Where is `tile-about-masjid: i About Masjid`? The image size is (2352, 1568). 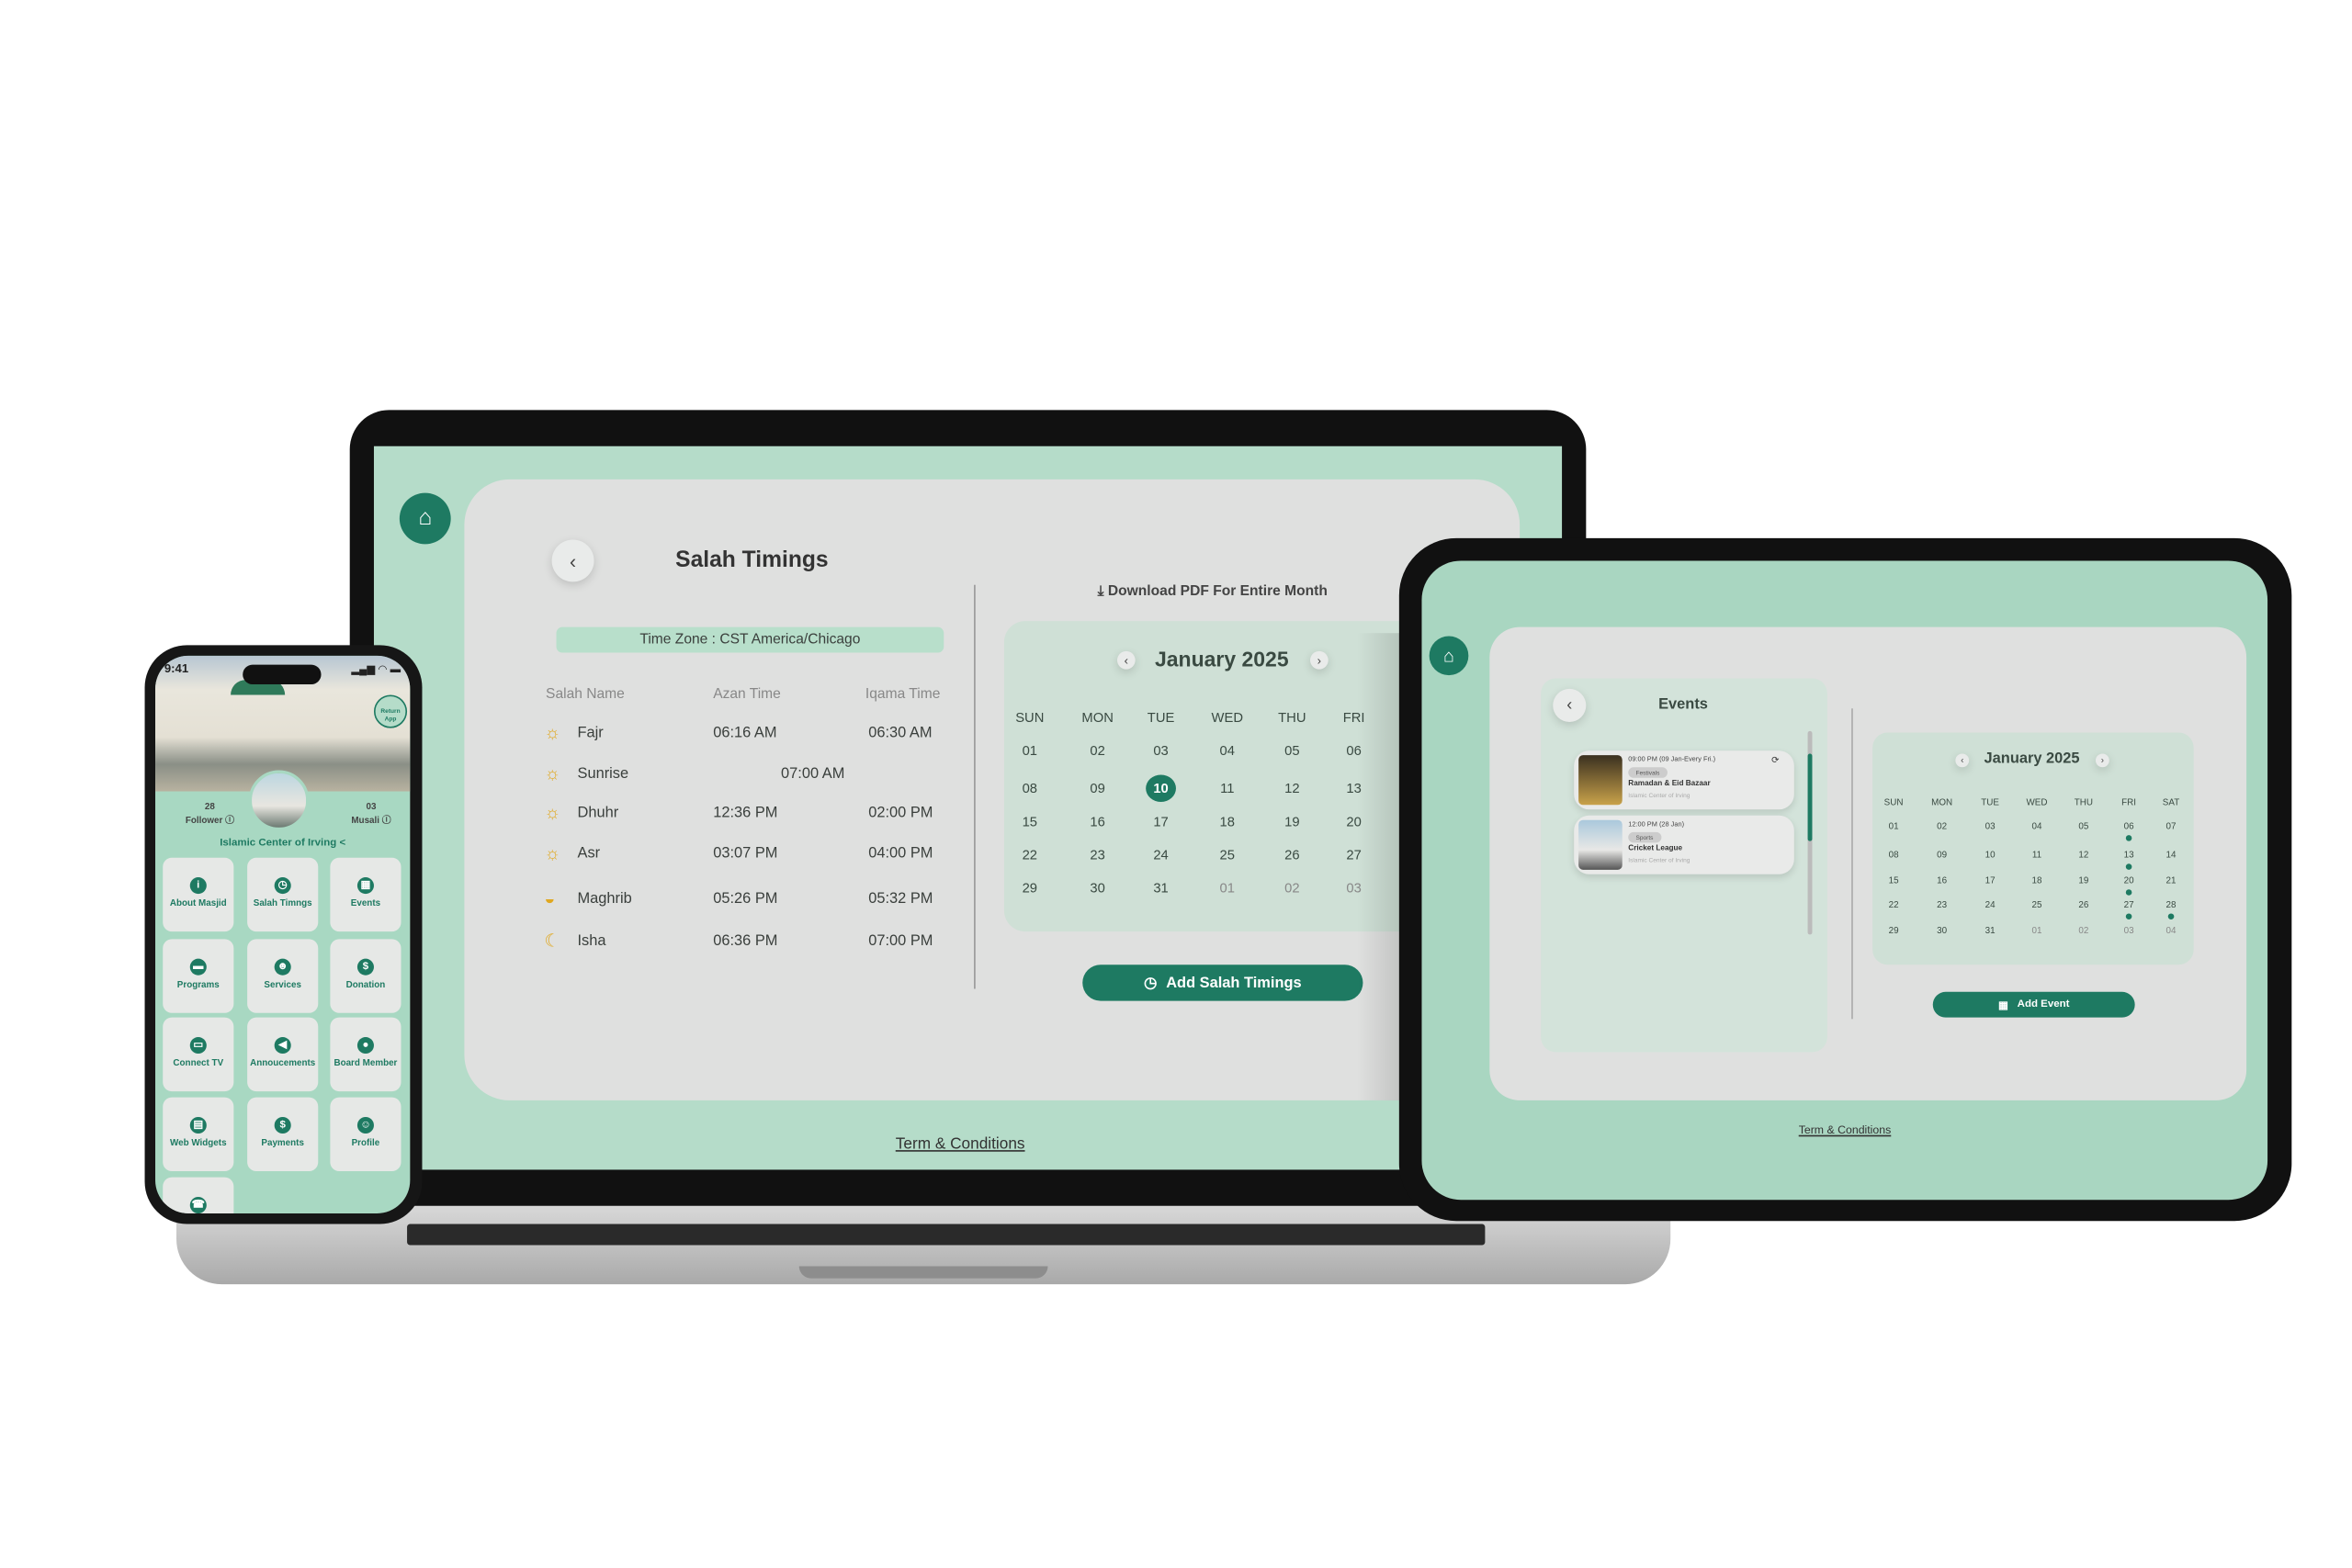 tile-about-masjid: i About Masjid is located at coordinates (198, 895).